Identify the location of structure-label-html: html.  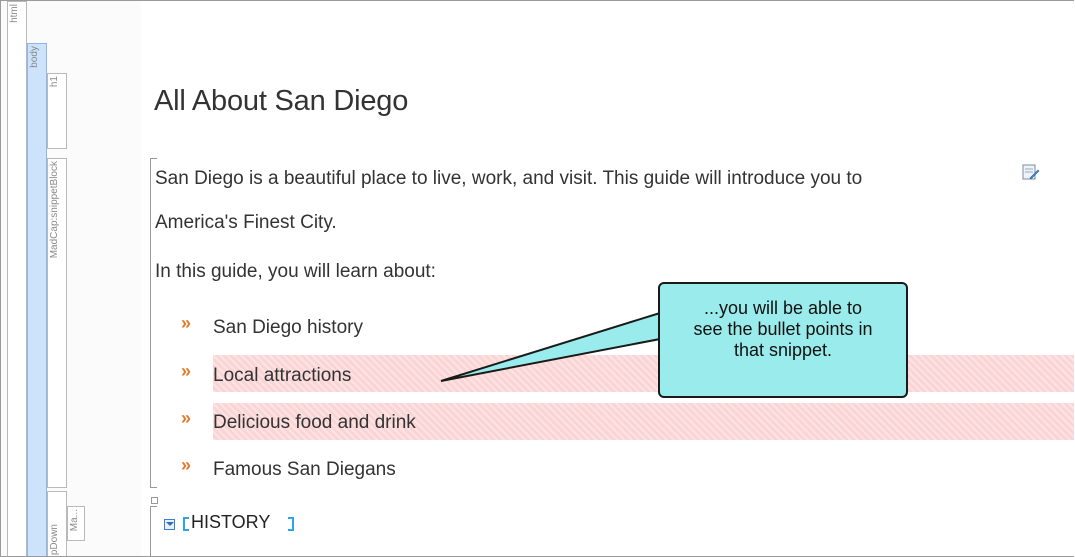
(14, 13).